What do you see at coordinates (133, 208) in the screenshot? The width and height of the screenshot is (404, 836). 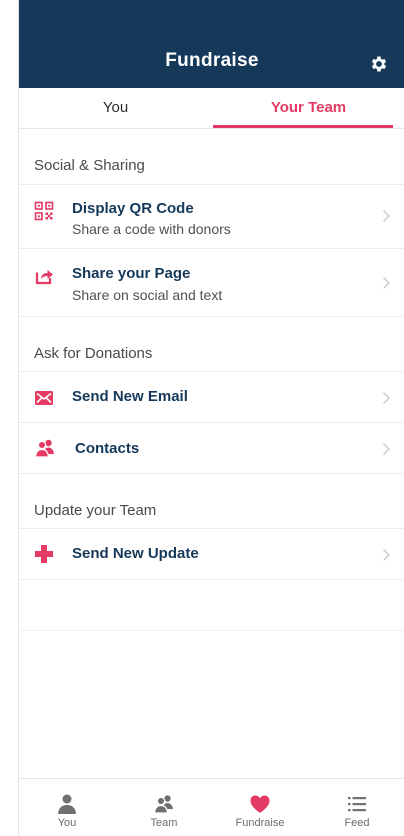 I see `item-title: Display QR Code` at bounding box center [133, 208].